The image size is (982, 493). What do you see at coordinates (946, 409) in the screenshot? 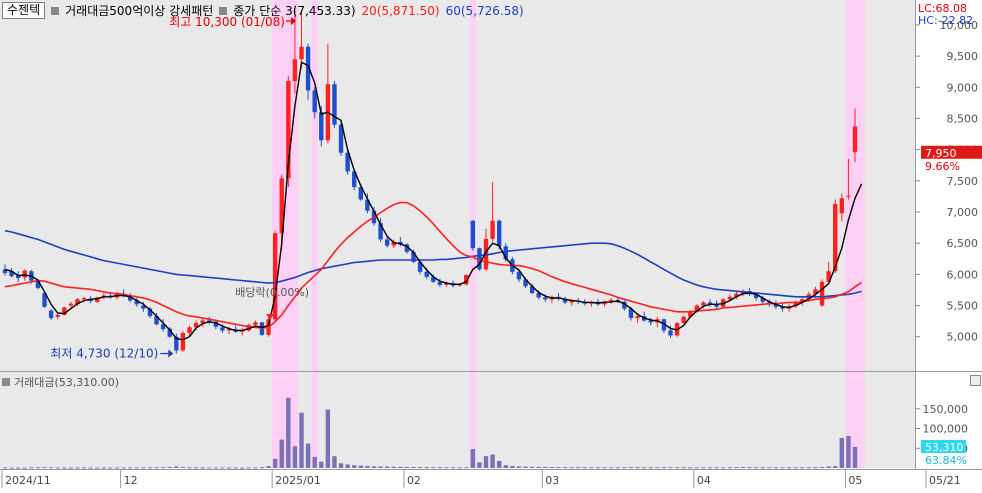
I see `volume-tick-label: 150,000` at bounding box center [946, 409].